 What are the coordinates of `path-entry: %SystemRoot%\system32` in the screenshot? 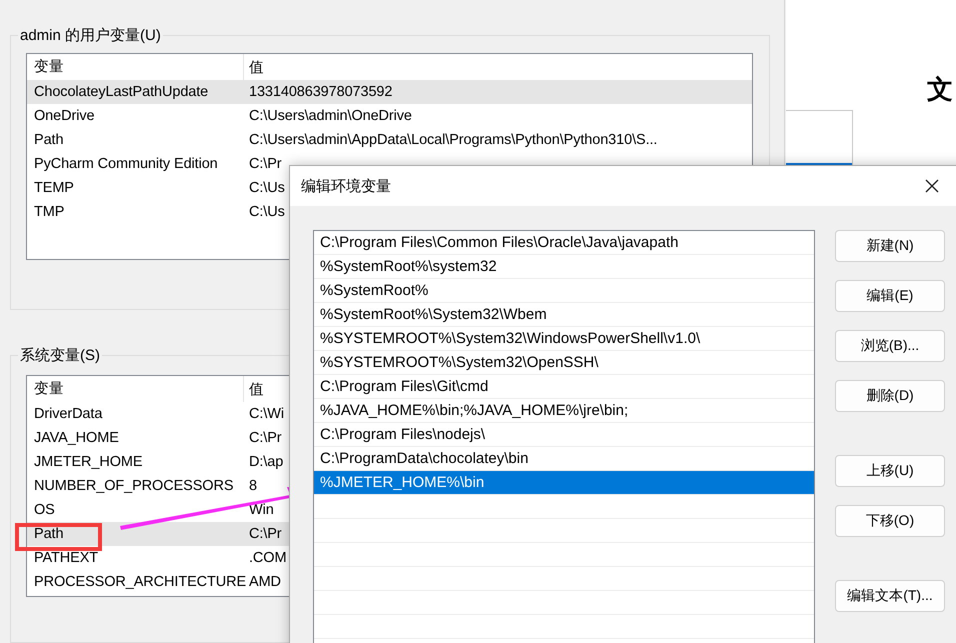 It's located at (564, 267).